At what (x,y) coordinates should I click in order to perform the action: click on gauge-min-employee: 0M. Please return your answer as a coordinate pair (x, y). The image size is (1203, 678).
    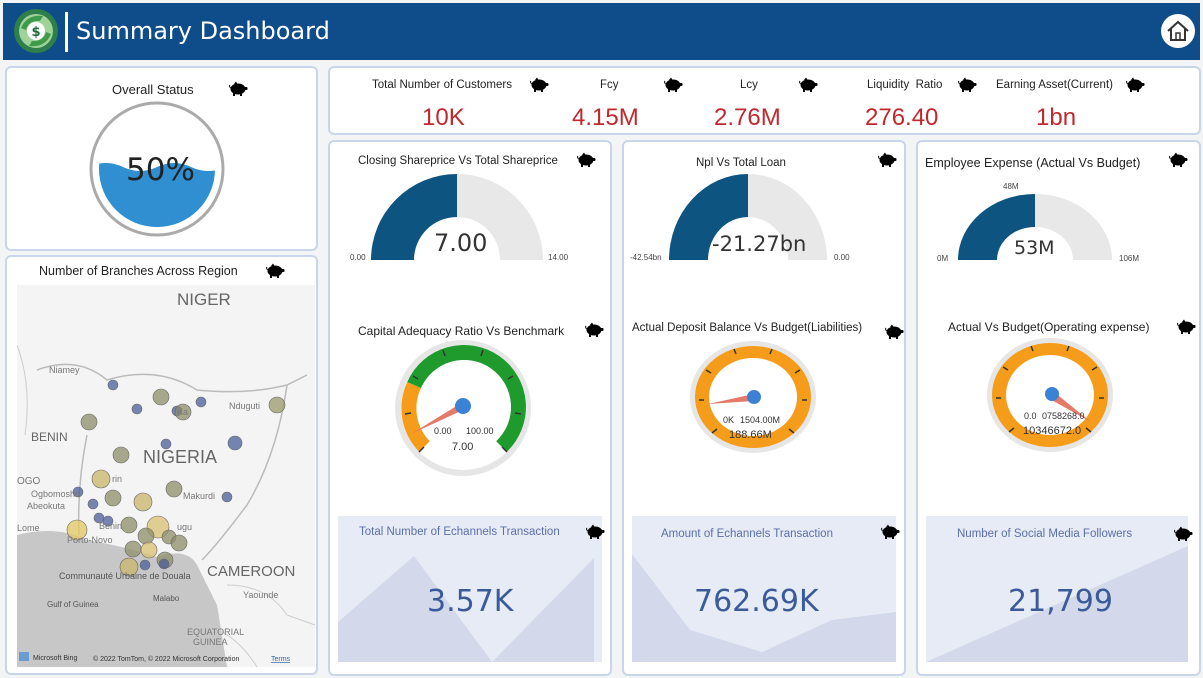
    Looking at the image, I should click on (943, 258).